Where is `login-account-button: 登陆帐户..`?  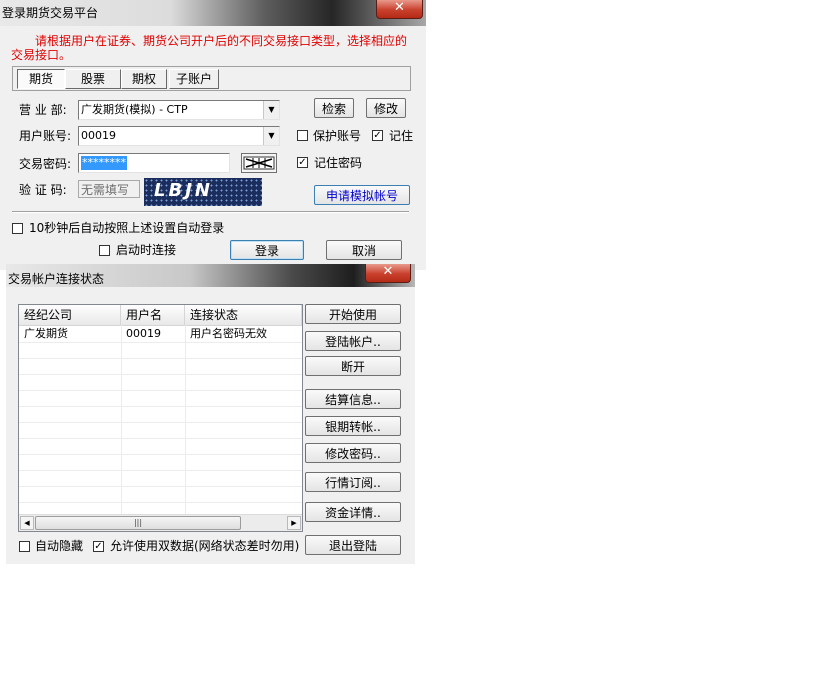
login-account-button: 登陆帐户.. is located at coordinates (353, 341).